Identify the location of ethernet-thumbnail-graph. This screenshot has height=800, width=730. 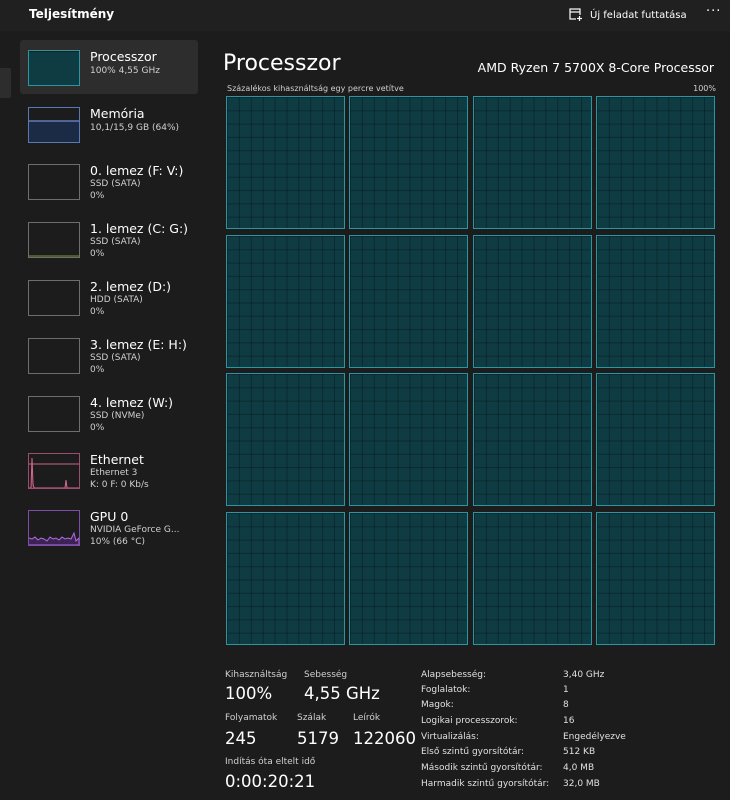
(54, 472).